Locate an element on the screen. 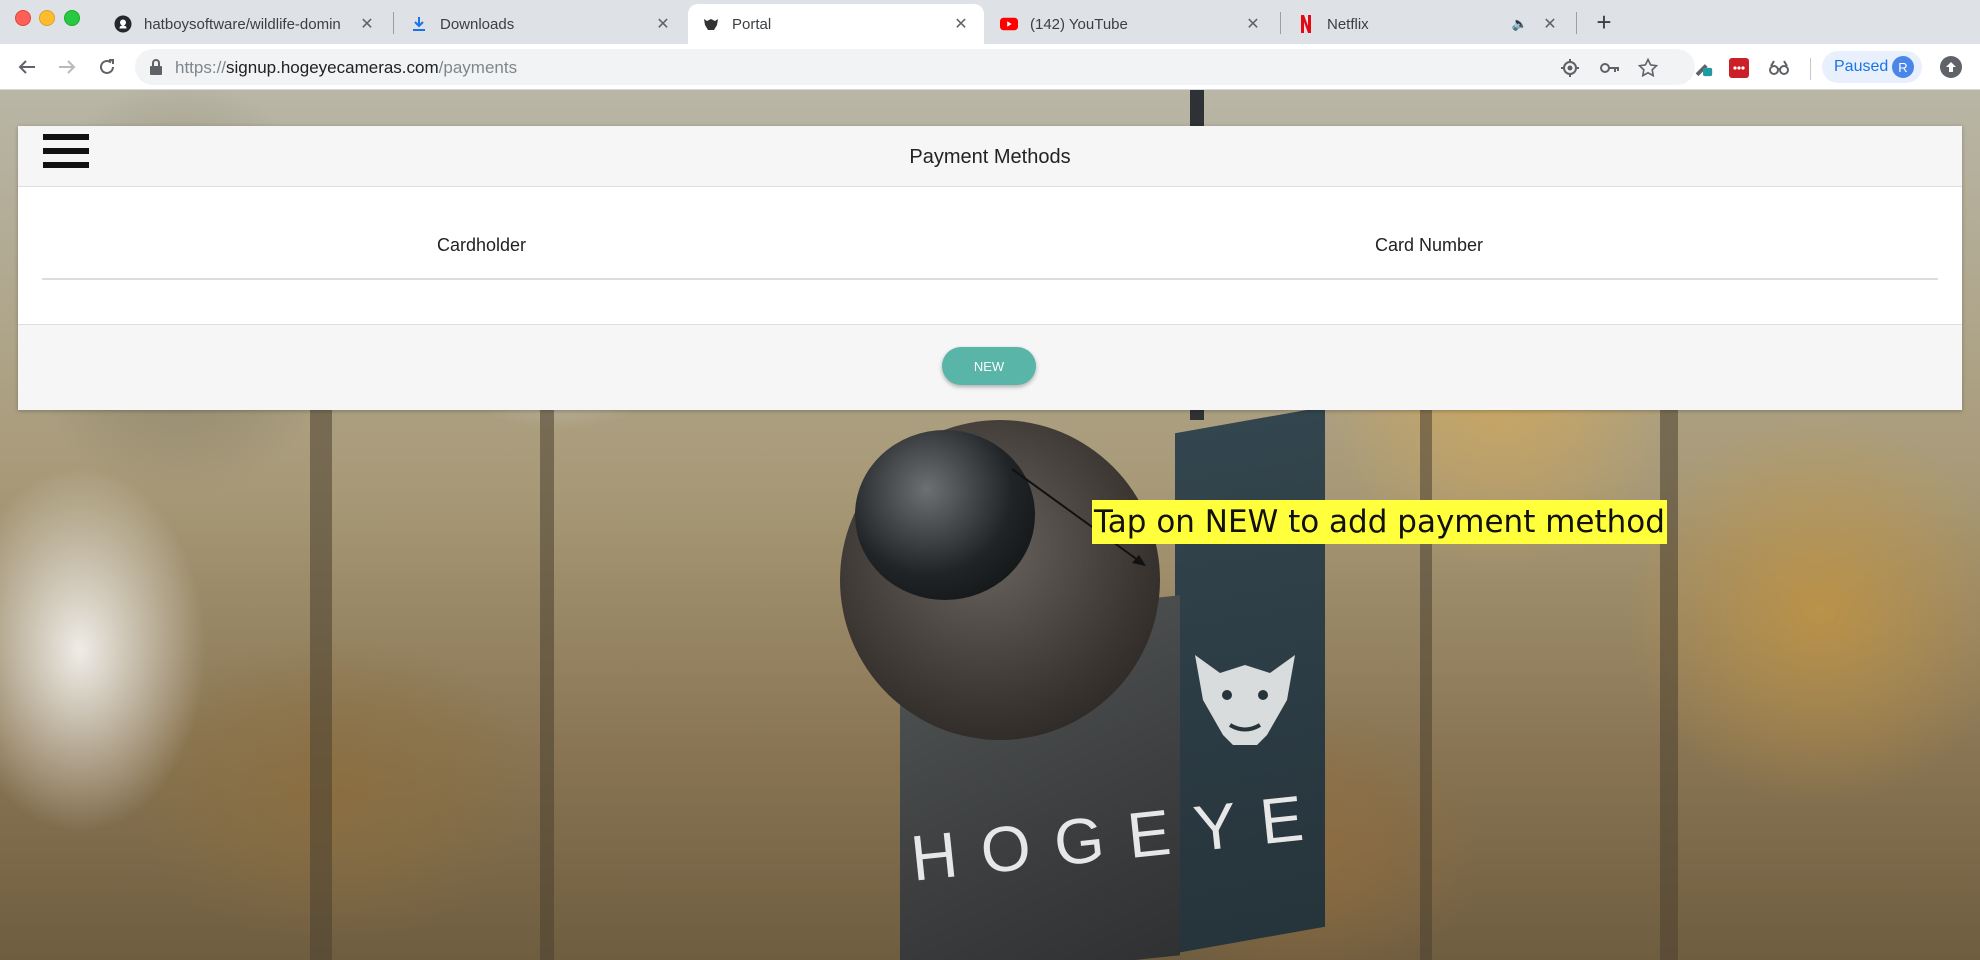 This screenshot has height=960, width=1980. profile-status-label: Paused is located at coordinates (1861, 66).